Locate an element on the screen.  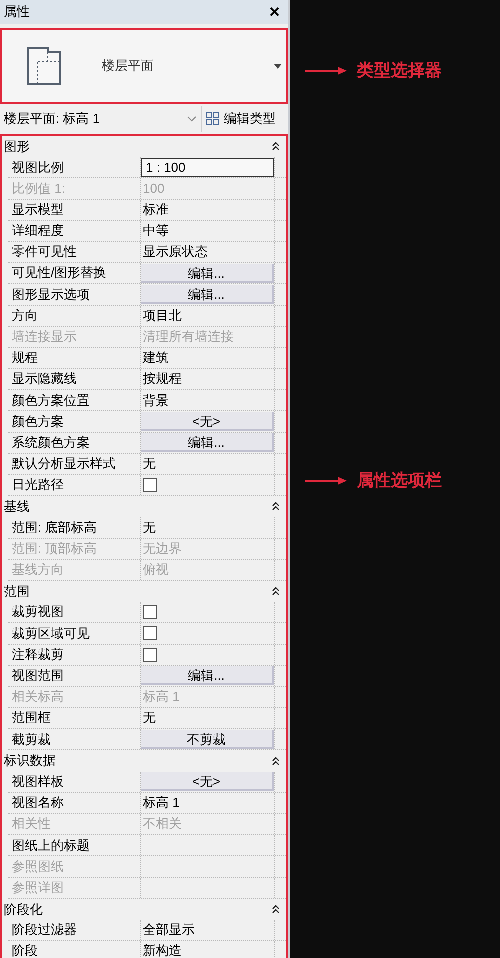
instance-dropdown: 楼层平面: 标高 1 is located at coordinates (101, 119).